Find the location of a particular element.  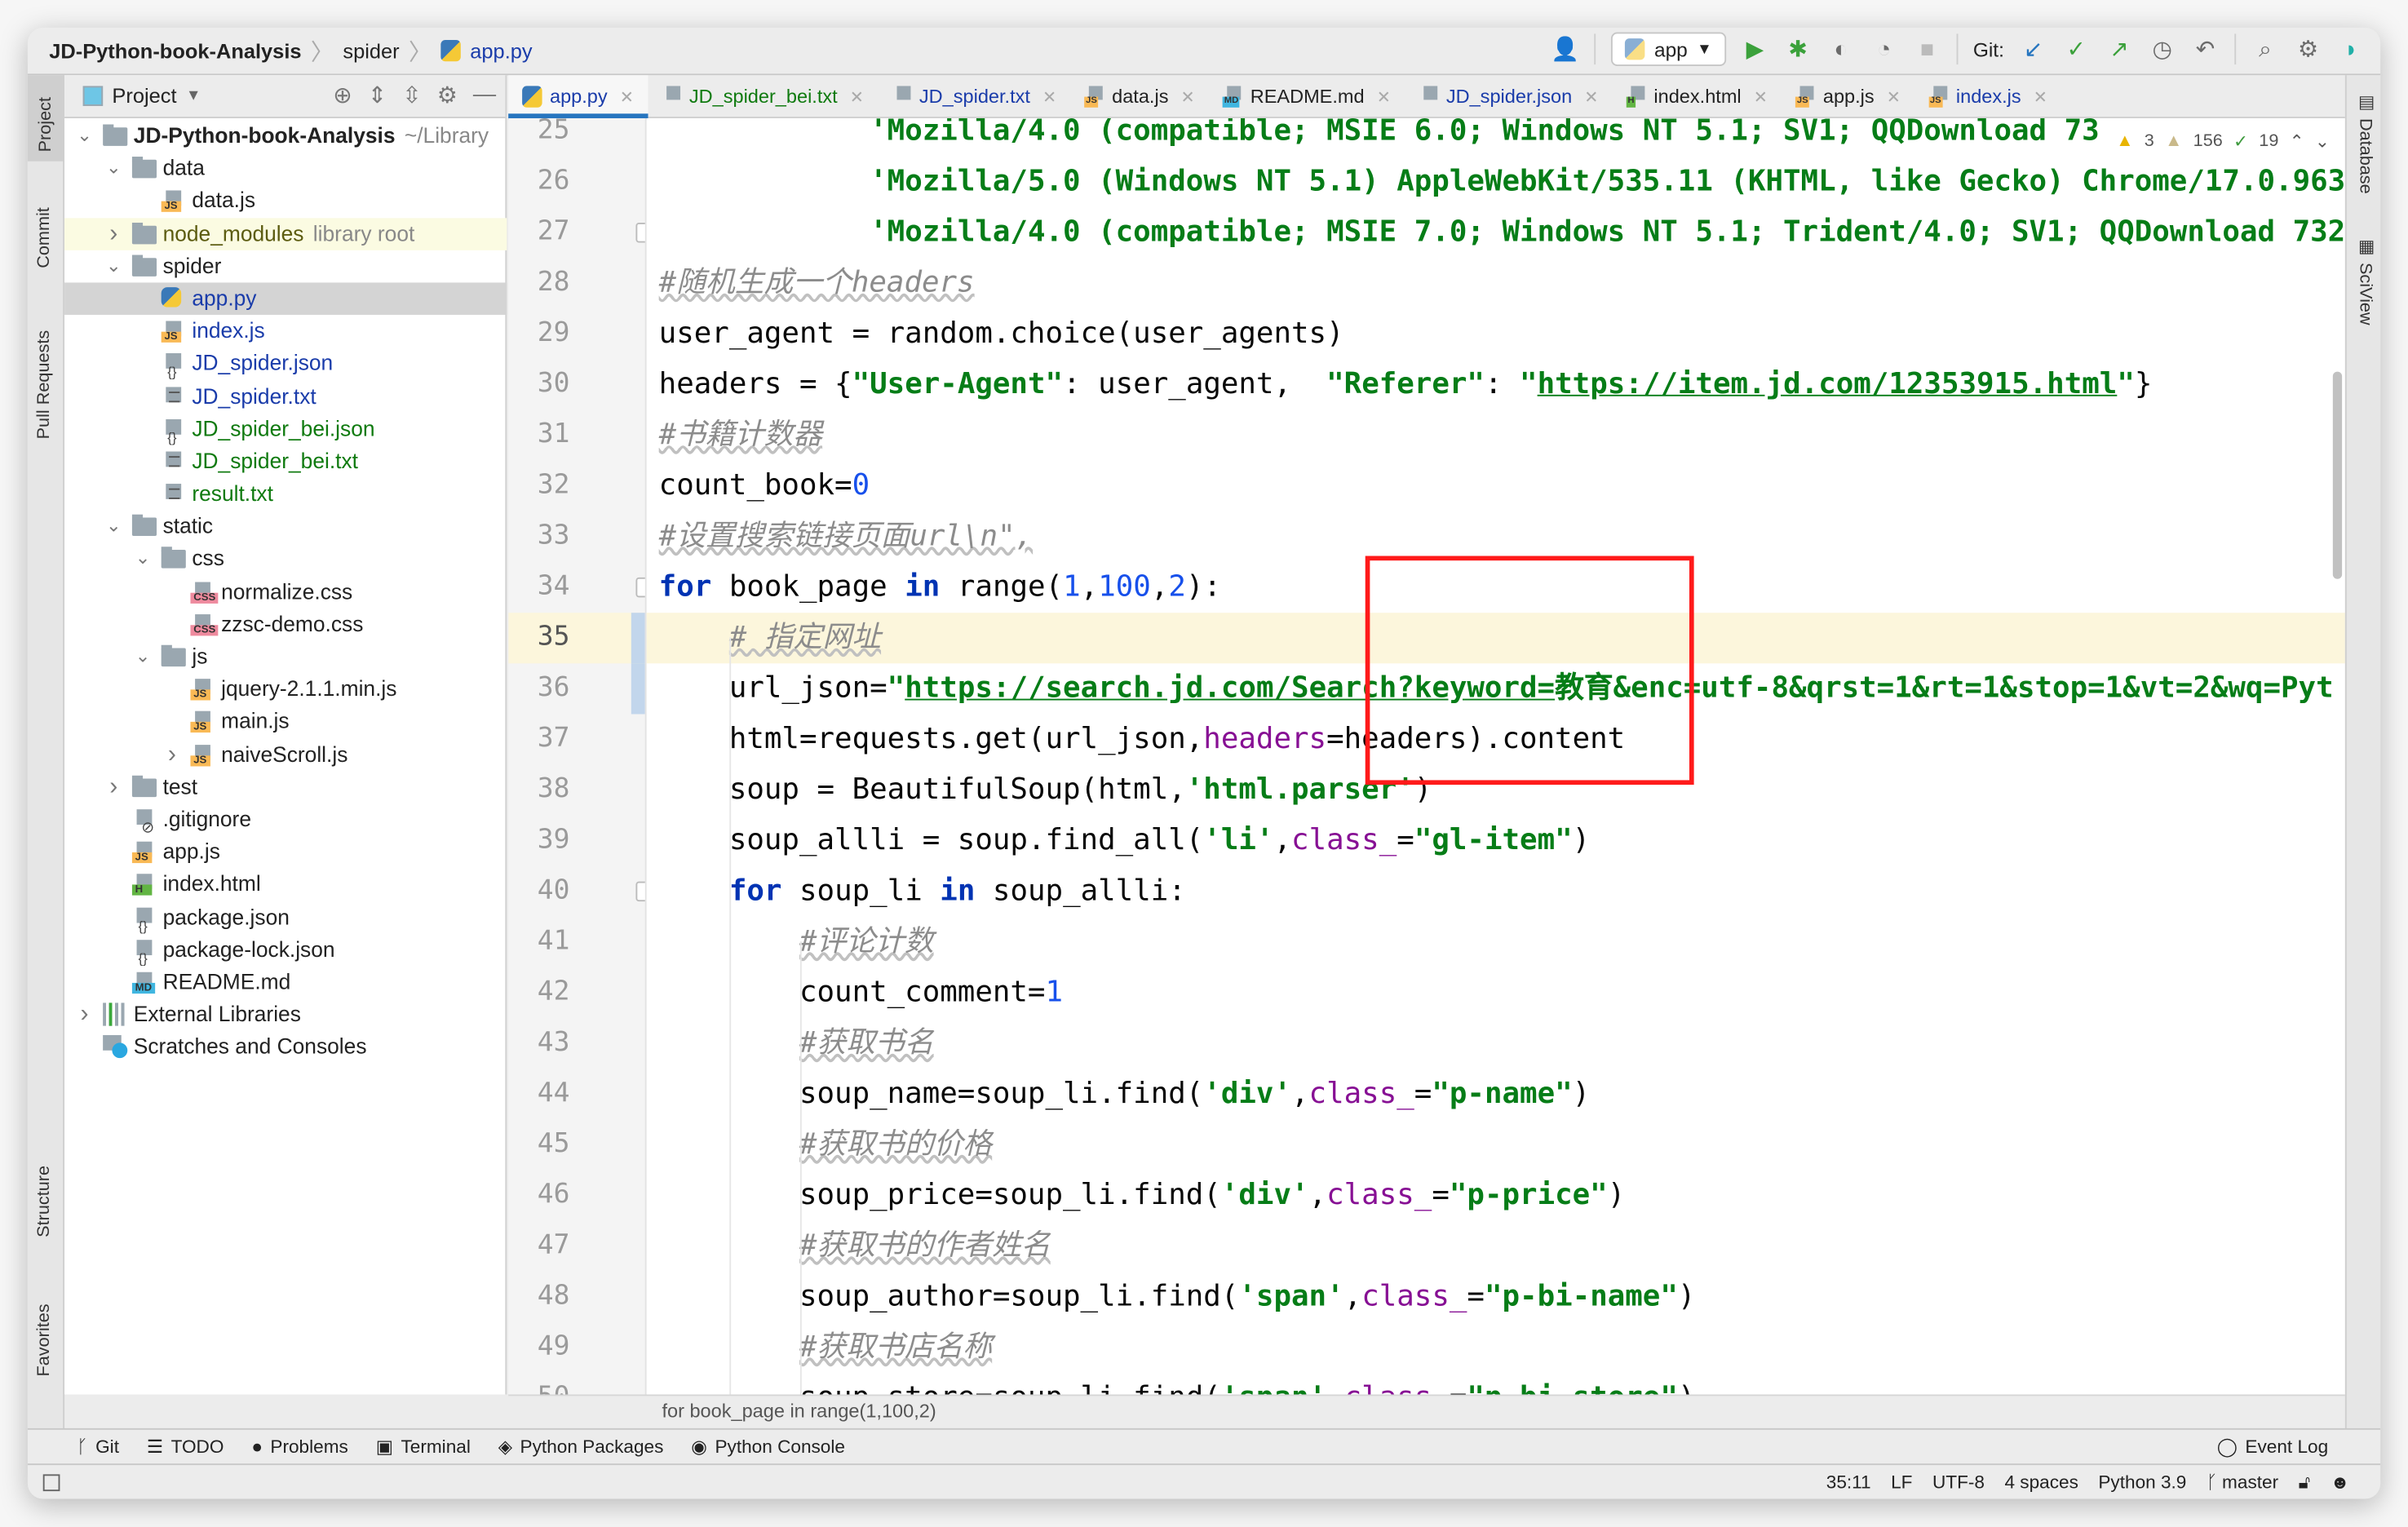

tree-item: JS main.js is located at coordinates (285, 722).